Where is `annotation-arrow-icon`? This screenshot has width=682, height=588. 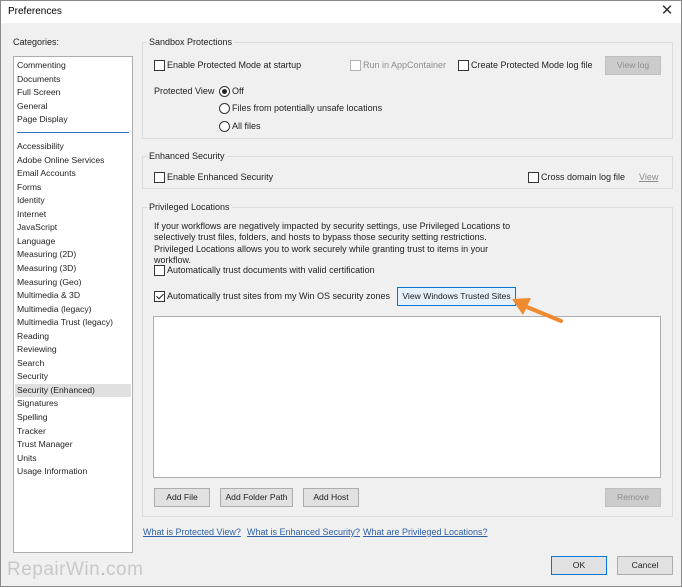 annotation-arrow-icon is located at coordinates (537, 310).